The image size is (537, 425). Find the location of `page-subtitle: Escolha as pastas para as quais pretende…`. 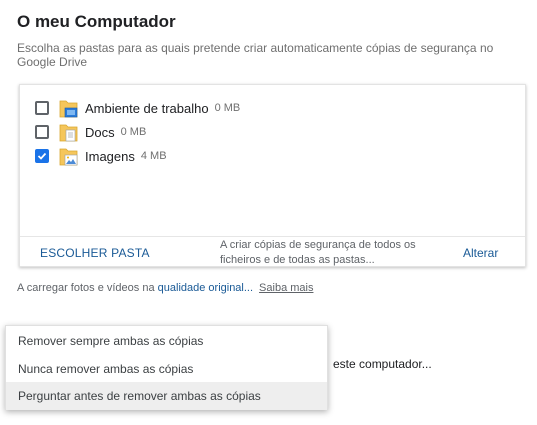

page-subtitle: Escolha as pastas para as quais pretende… is located at coordinates (255, 55).